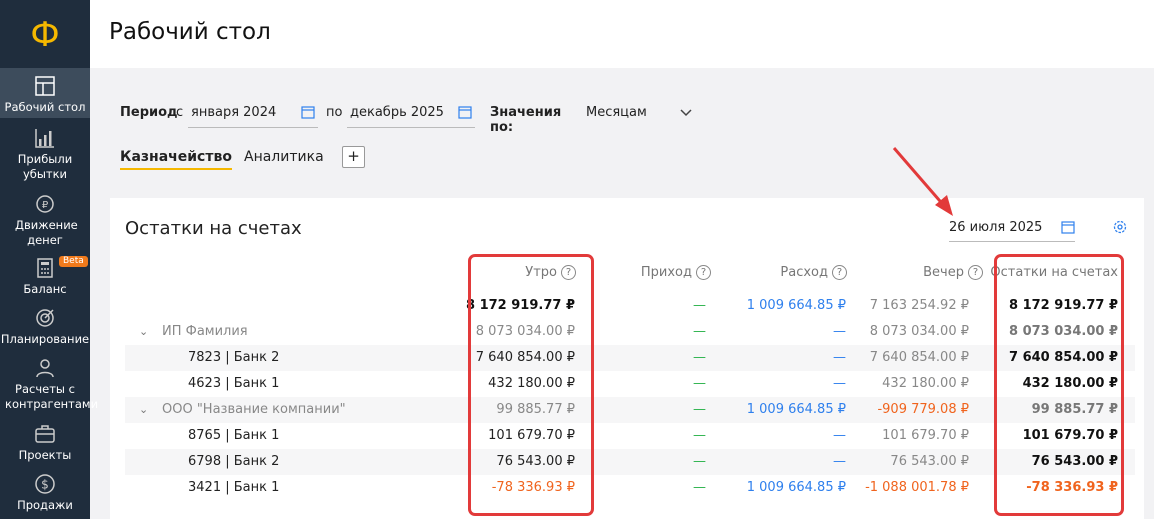  I want to click on sidebar-item-dashboard: Рабочий стол, so click(45, 93).